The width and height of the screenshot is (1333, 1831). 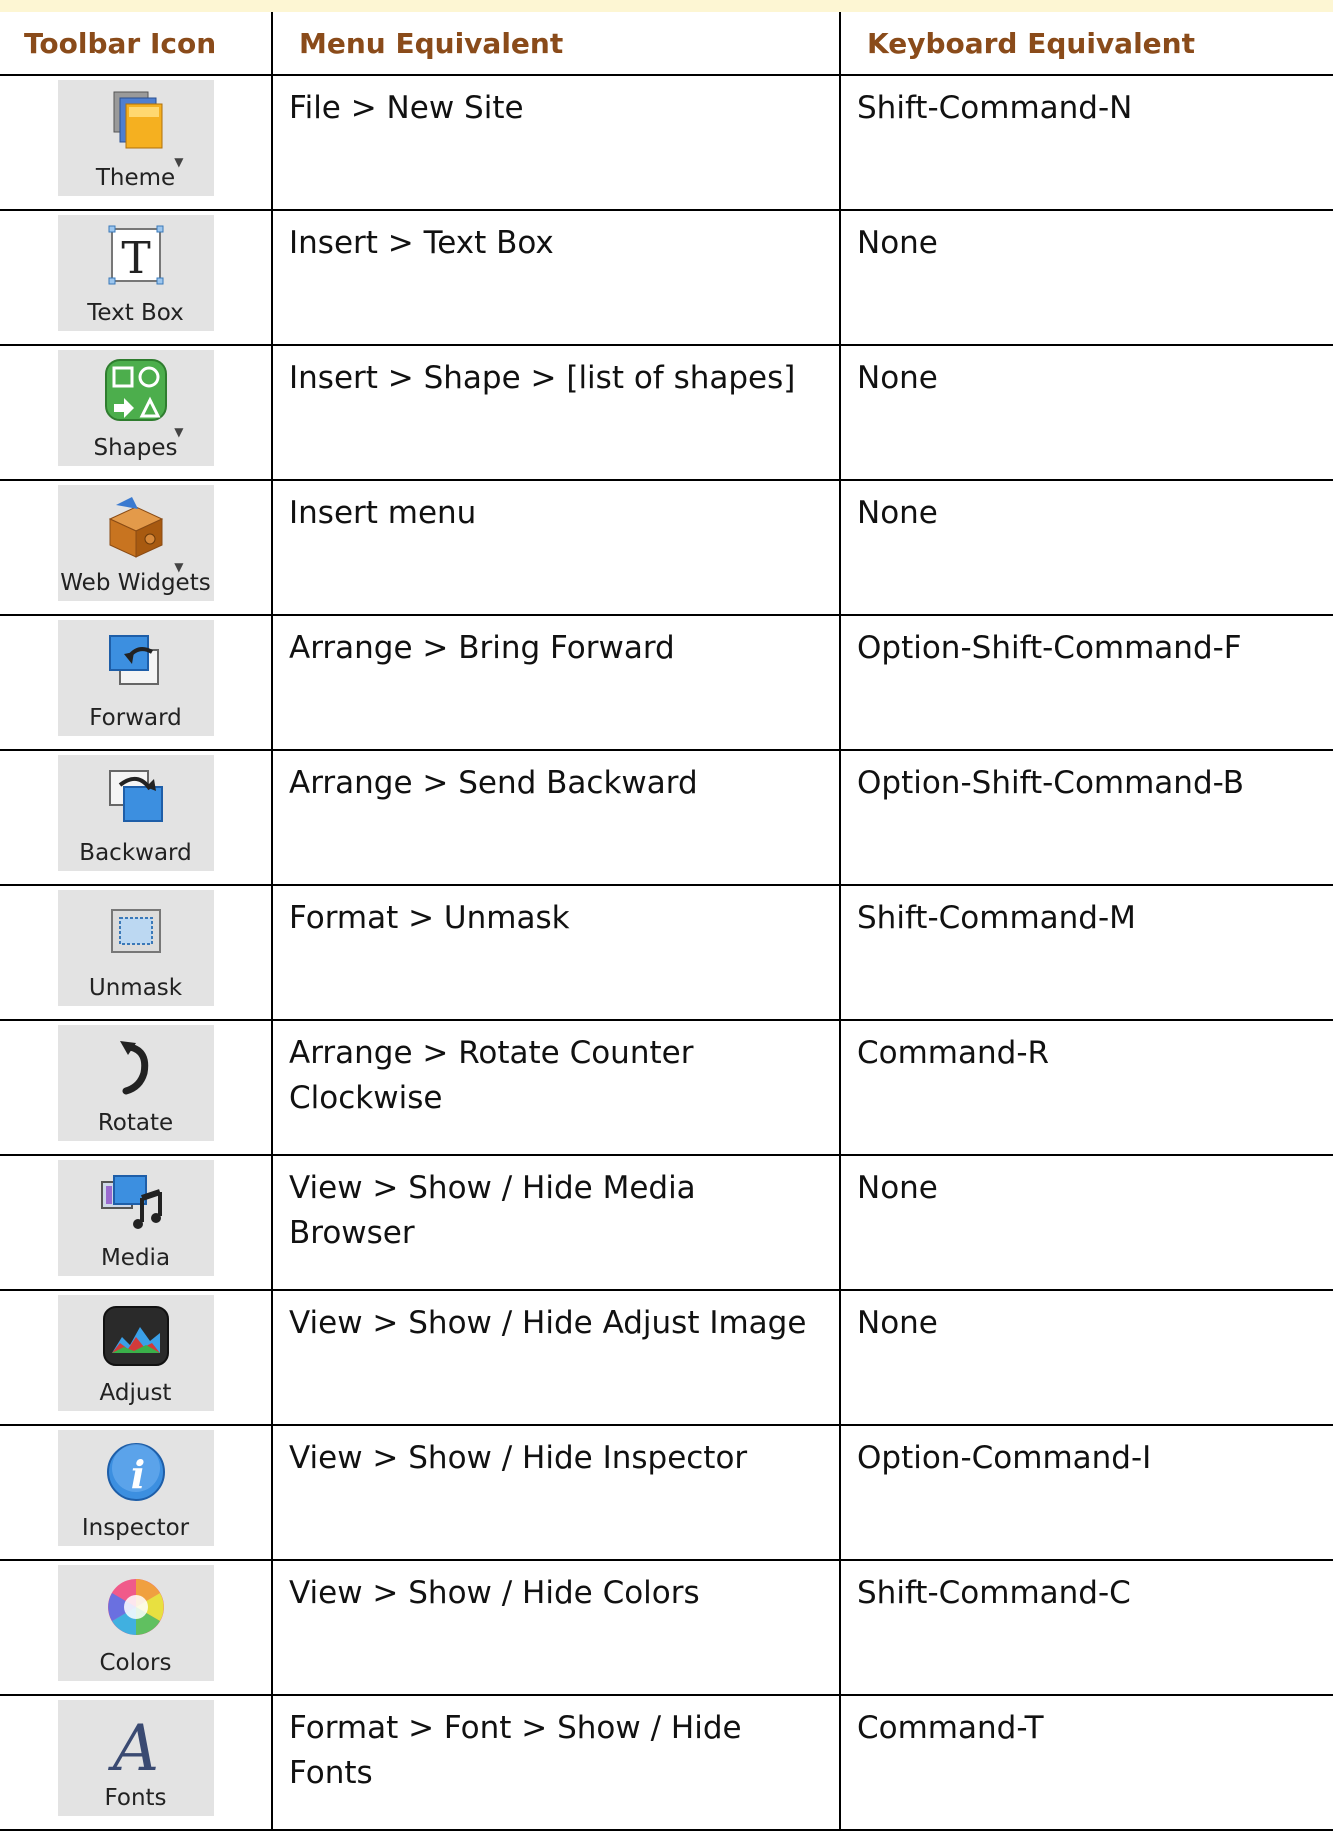 I want to click on shapes-toolbar-button: ▼ Shapes, so click(x=135, y=408).